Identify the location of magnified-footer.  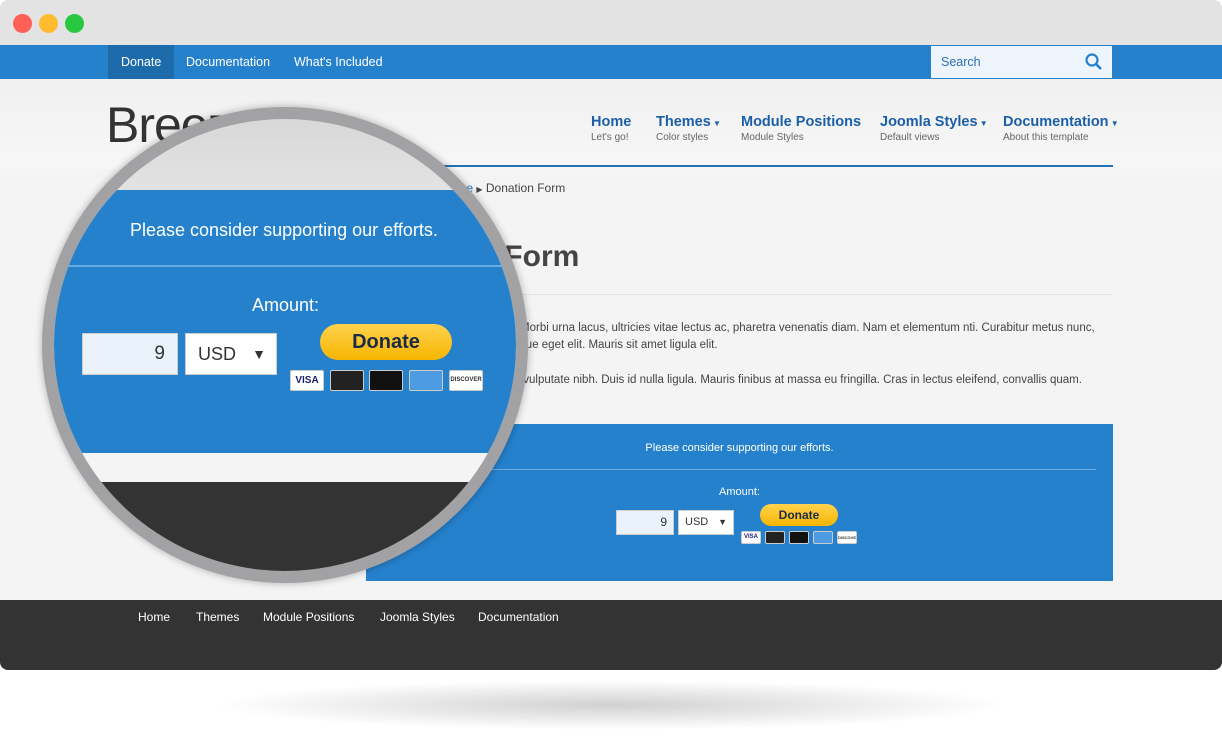
(285, 526).